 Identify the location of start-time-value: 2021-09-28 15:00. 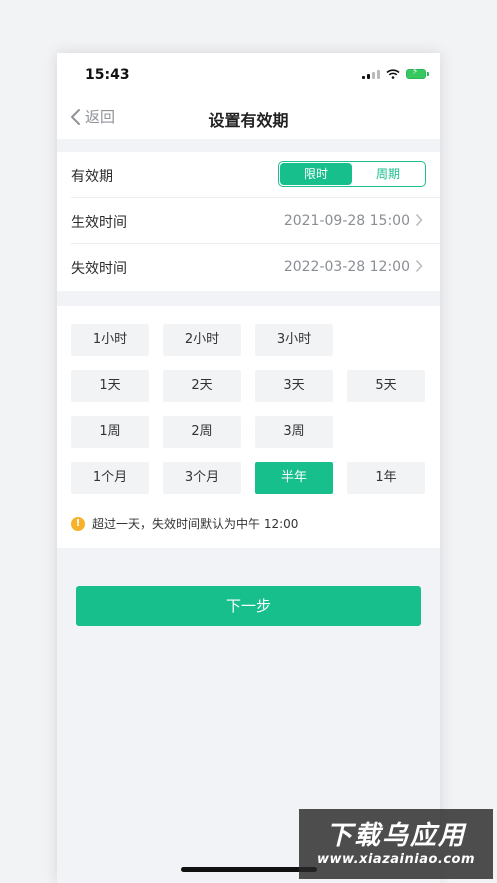
(346, 221).